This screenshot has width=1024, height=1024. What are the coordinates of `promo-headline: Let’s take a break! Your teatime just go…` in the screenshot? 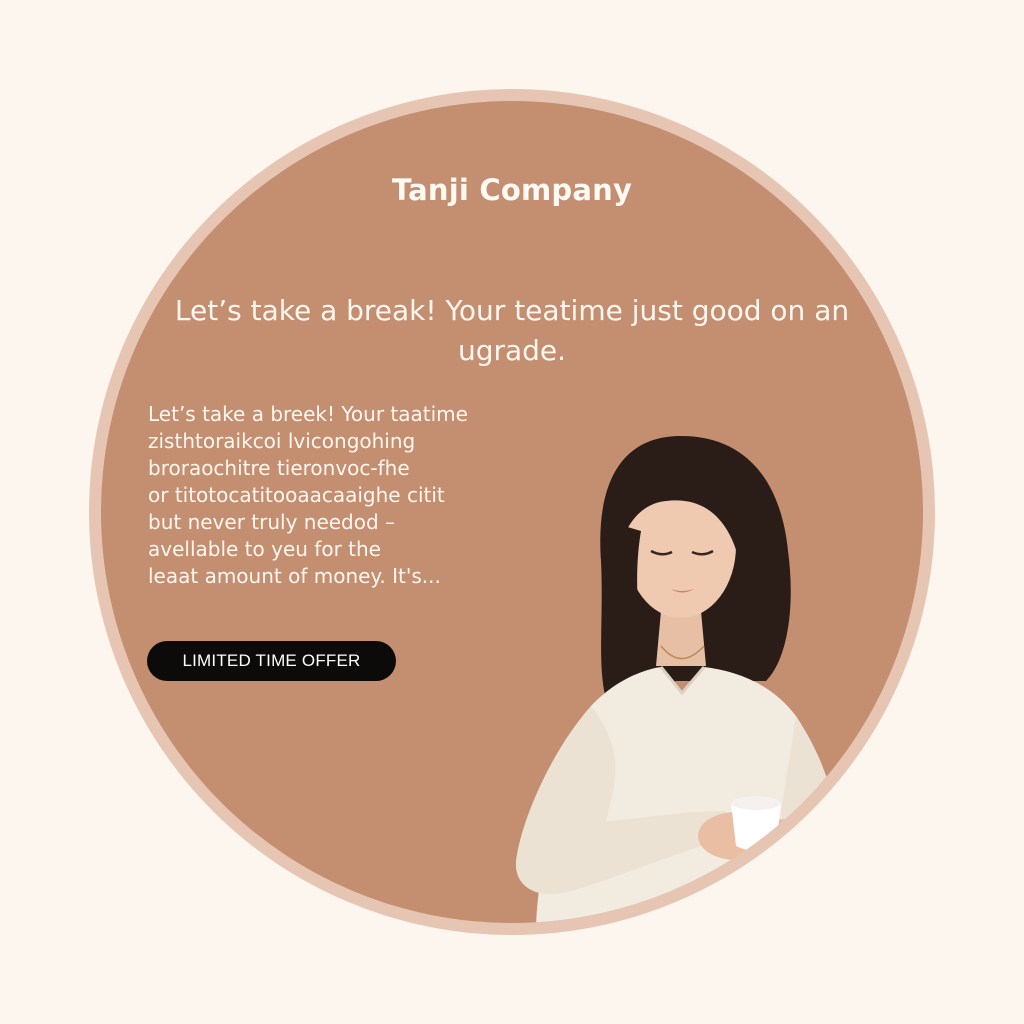 It's located at (512, 330).